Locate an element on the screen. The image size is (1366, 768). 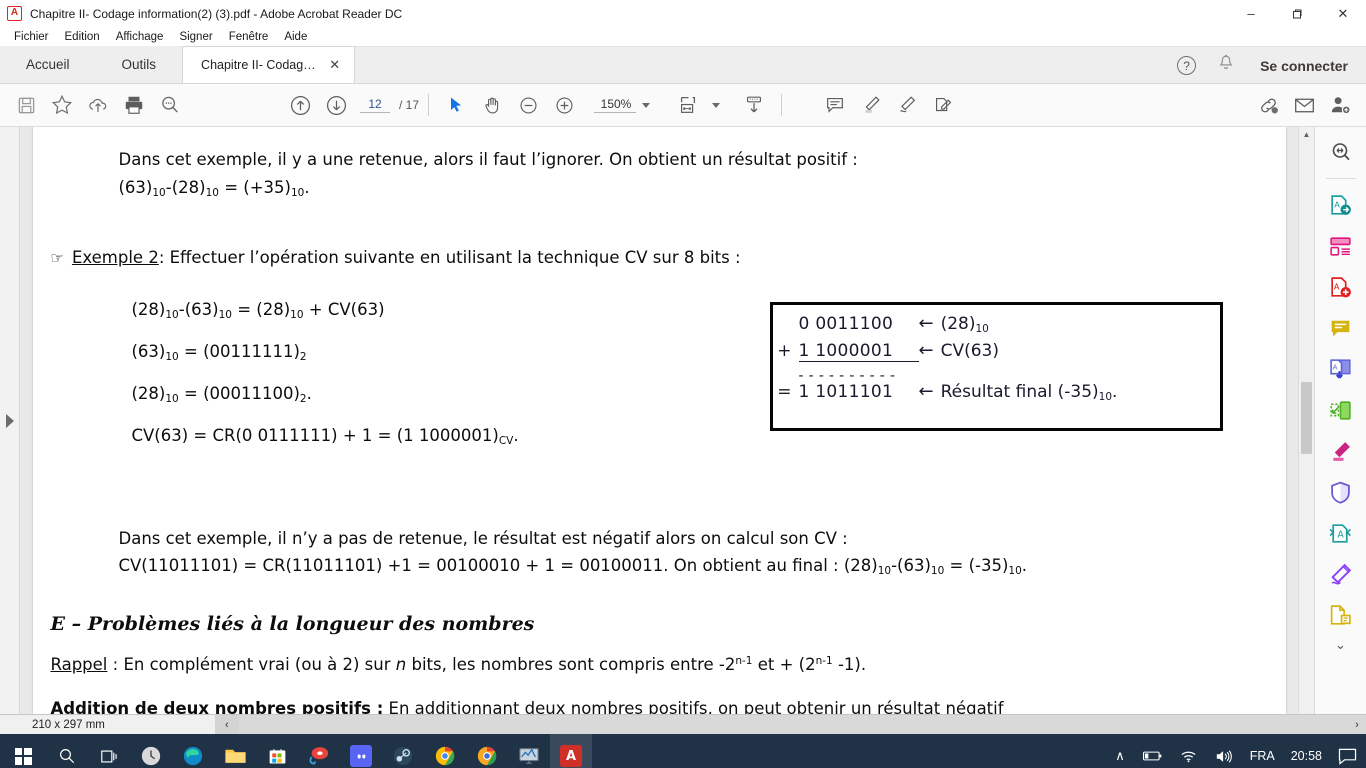
microsoft-edge-icon is located at coordinates (193, 751).